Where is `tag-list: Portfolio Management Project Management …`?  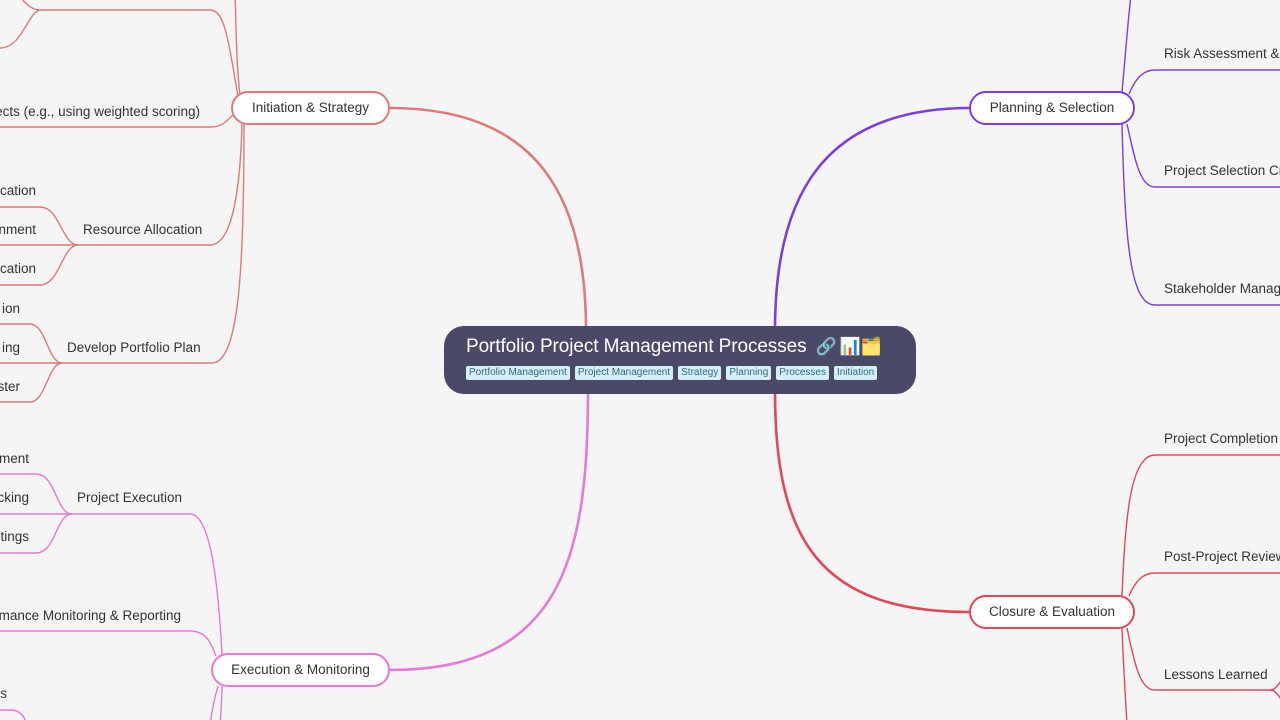
tag-list: Portfolio Management Project Management … is located at coordinates (691, 373).